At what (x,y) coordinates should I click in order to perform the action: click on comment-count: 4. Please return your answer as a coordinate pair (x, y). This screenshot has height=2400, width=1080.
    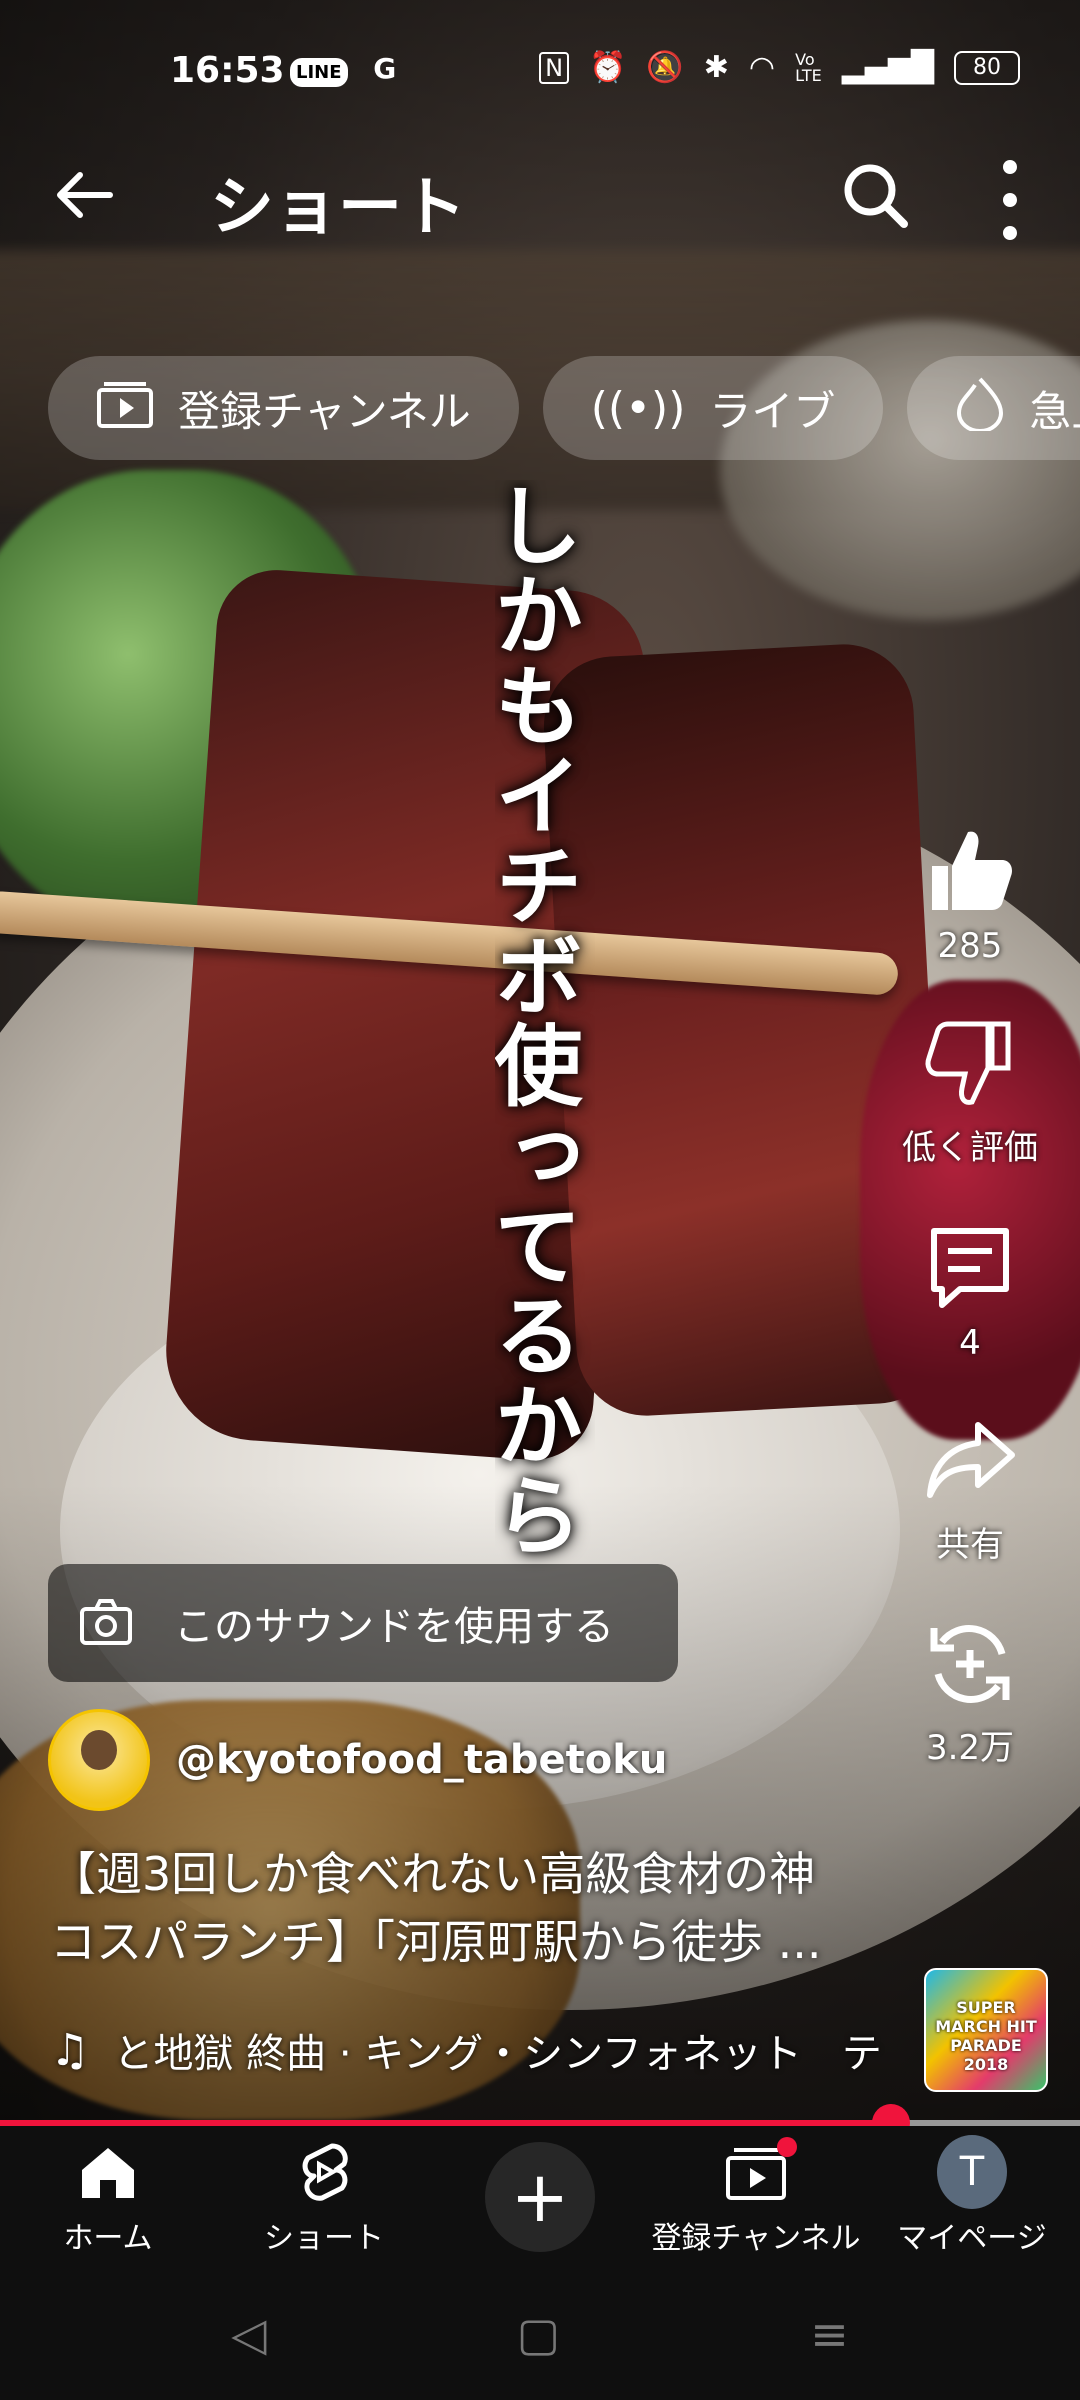
    Looking at the image, I should click on (970, 1343).